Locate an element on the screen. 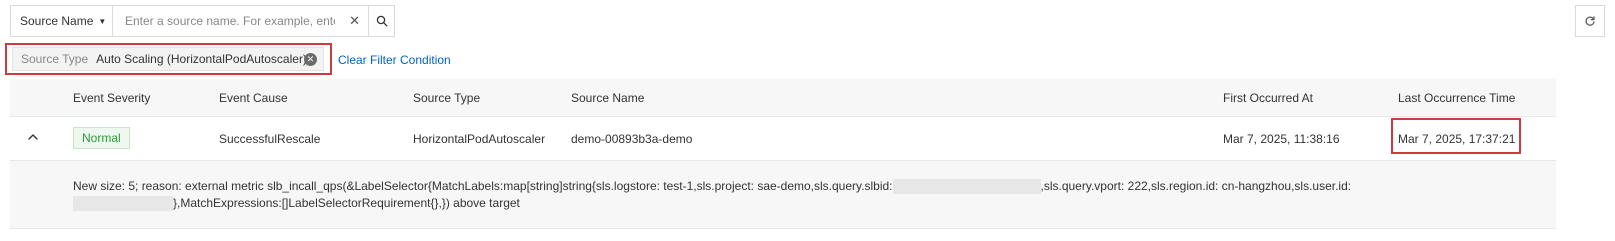 This screenshot has width=1615, height=241. cell-last-occurred: Mar 7, 2025, 17:37:21 is located at coordinates (1457, 139).